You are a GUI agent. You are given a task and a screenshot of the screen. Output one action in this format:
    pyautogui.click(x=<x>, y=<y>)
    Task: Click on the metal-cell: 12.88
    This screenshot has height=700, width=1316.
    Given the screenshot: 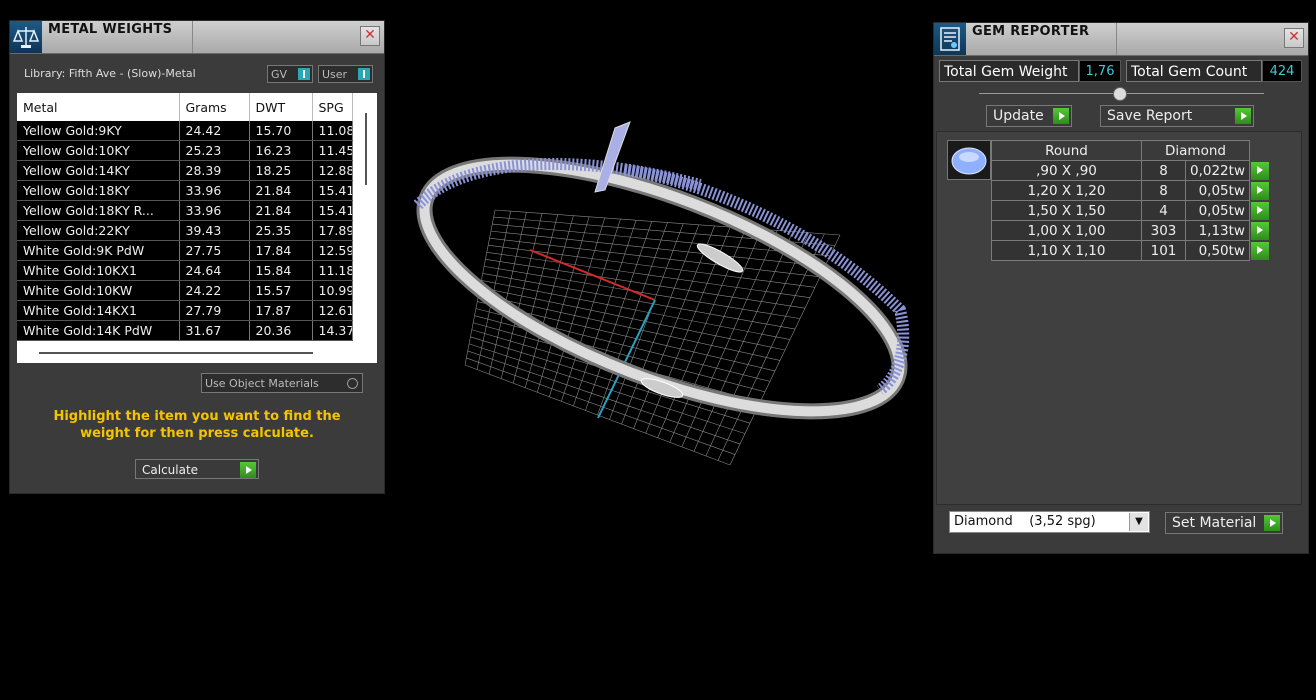 What is the action you would take?
    pyautogui.click(x=332, y=170)
    